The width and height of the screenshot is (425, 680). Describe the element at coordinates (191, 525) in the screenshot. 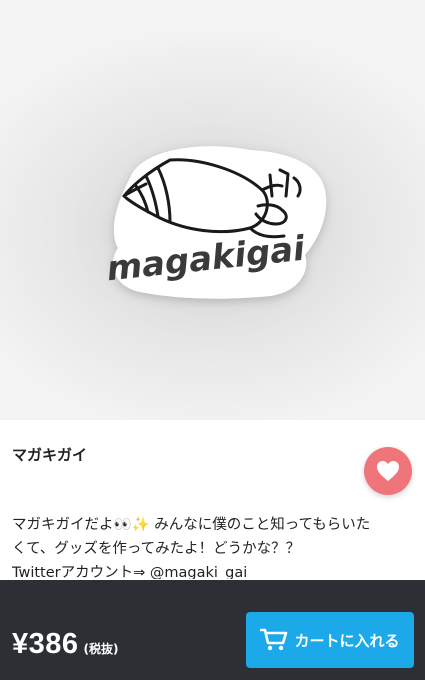

I see `description-line: マガキガイだよ👀✨ みんなに僕のこと知ってもらいた` at that location.